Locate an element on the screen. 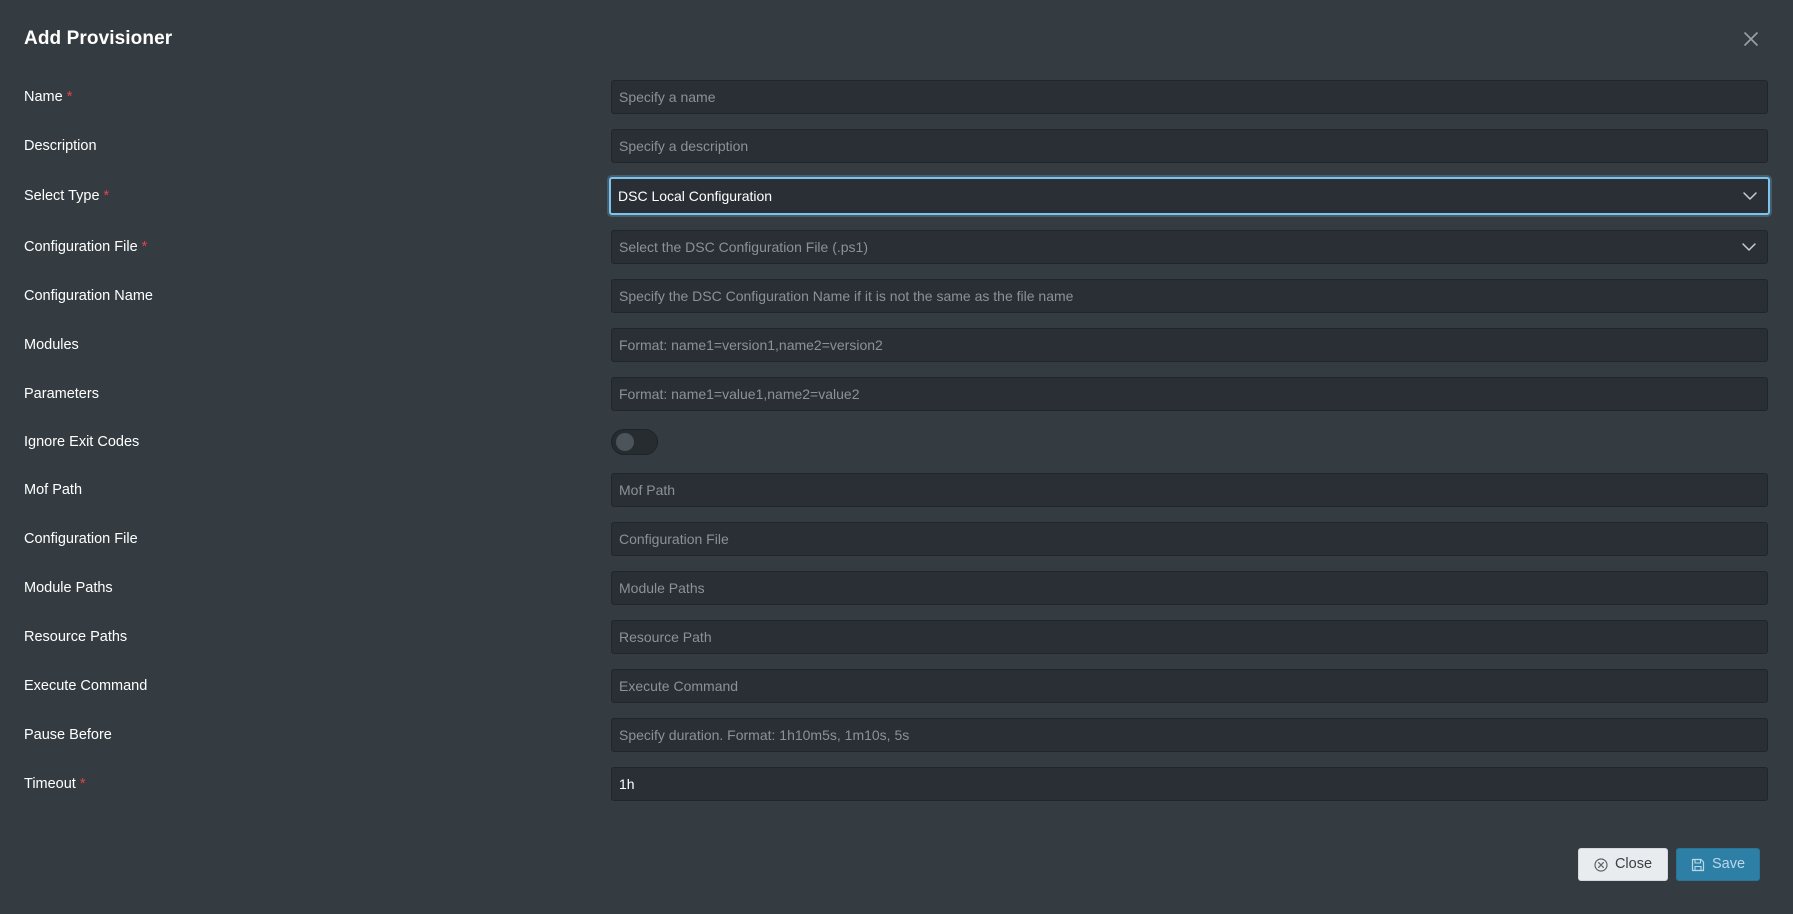 The image size is (1793, 914). parameters-label: Parameters is located at coordinates (61, 394).